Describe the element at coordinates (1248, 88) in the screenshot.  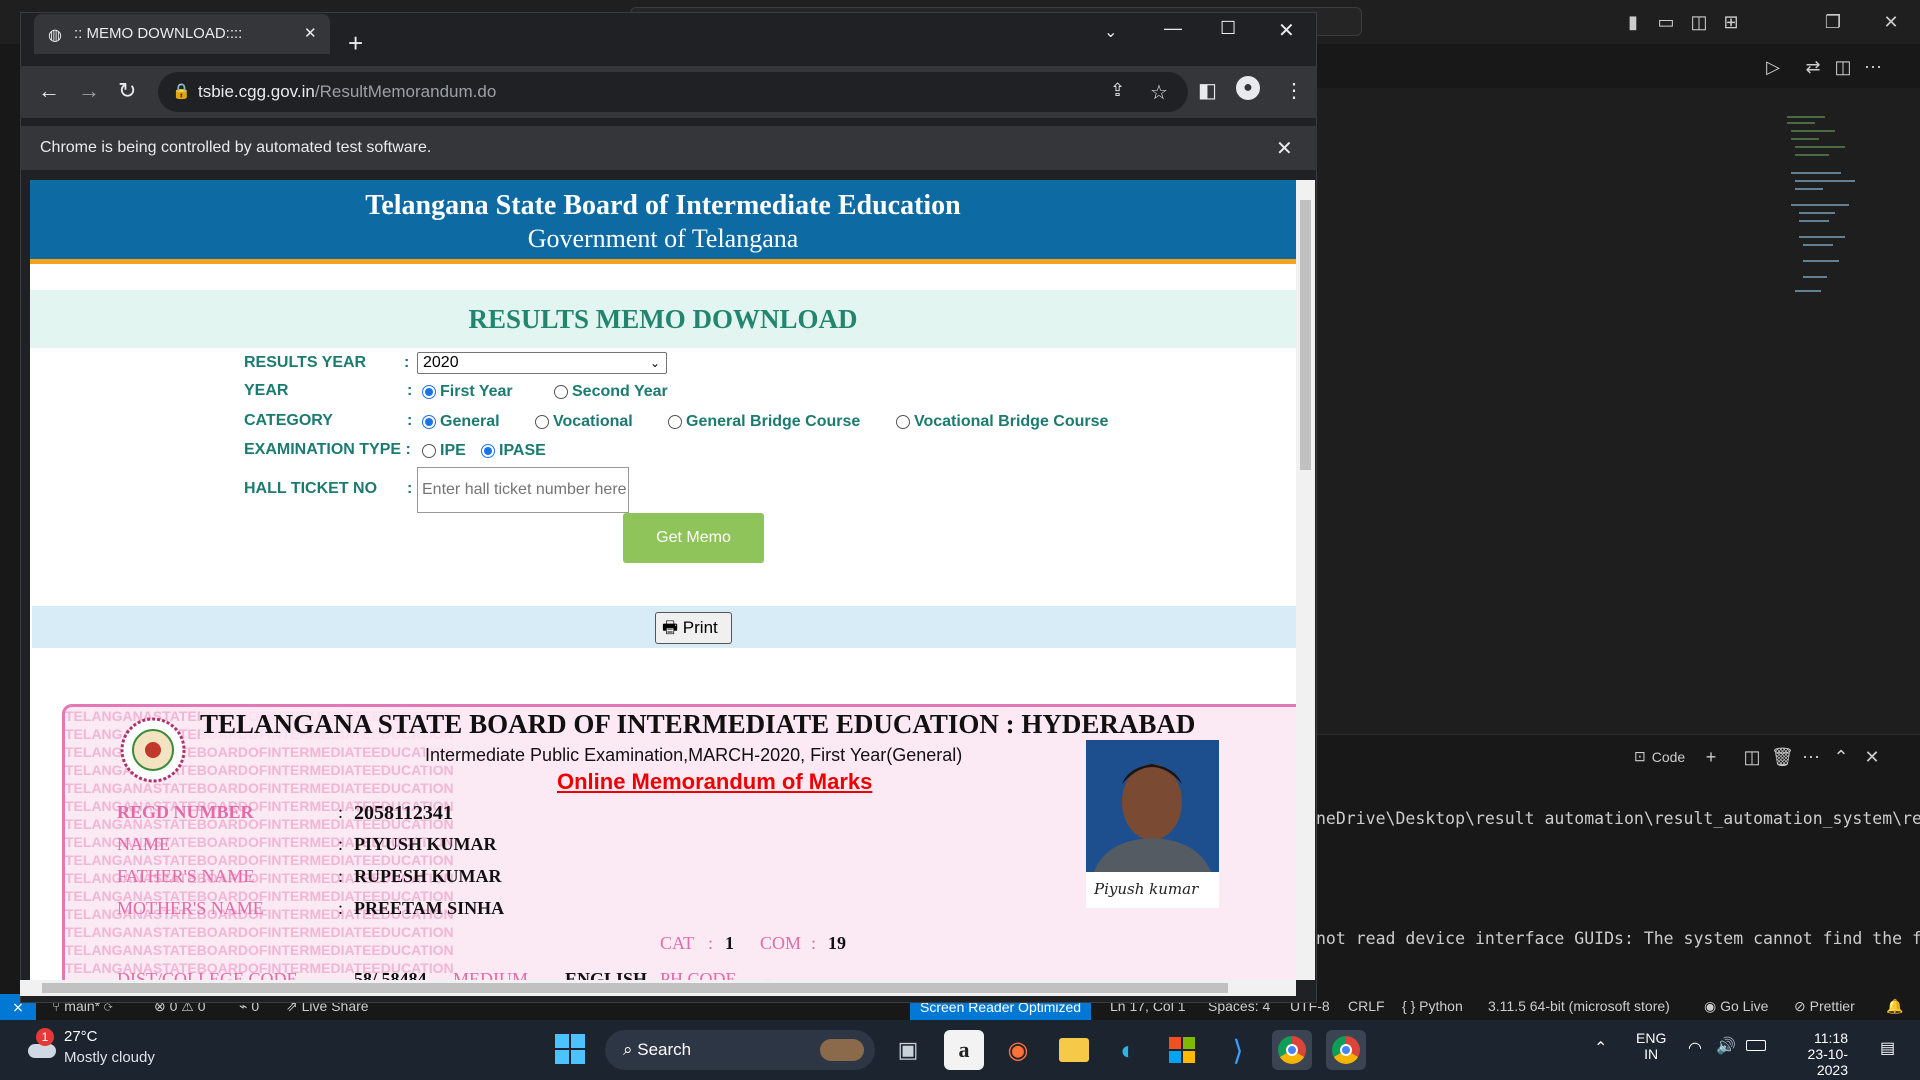
I see `profile-avatar-icon: ●` at that location.